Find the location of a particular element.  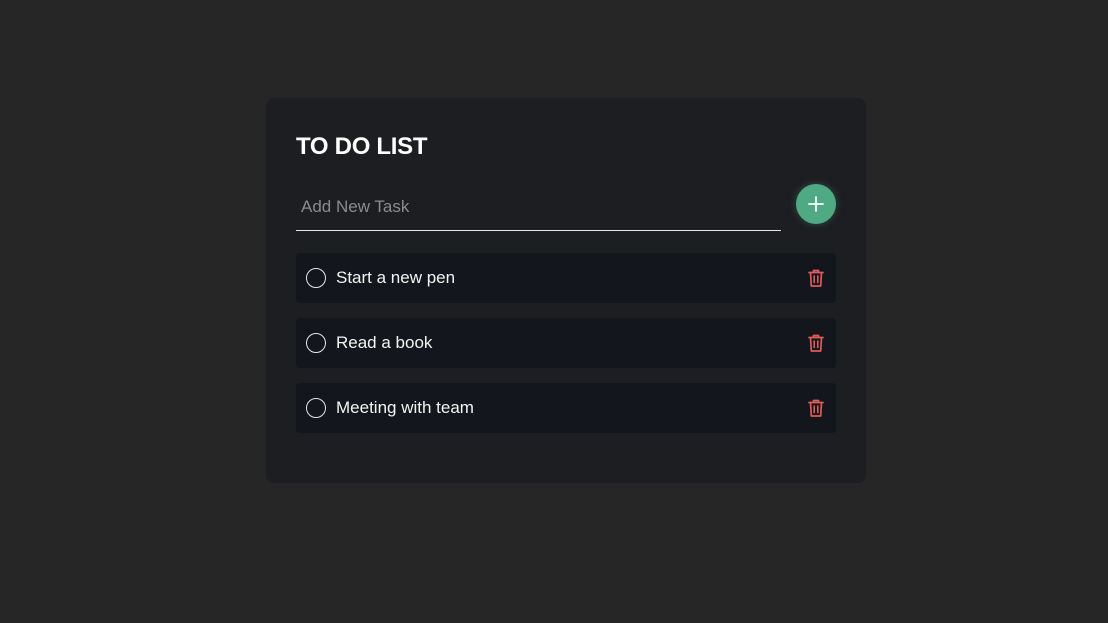

task-item: Read a book is located at coordinates (566, 343).